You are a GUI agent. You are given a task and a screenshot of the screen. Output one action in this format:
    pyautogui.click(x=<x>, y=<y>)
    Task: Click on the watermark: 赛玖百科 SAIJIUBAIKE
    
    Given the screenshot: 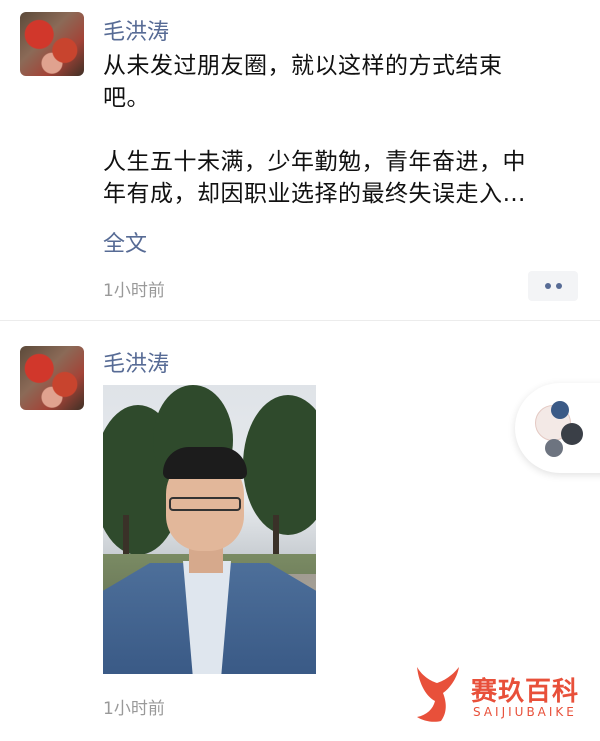 What is the action you would take?
    pyautogui.click(x=505, y=696)
    